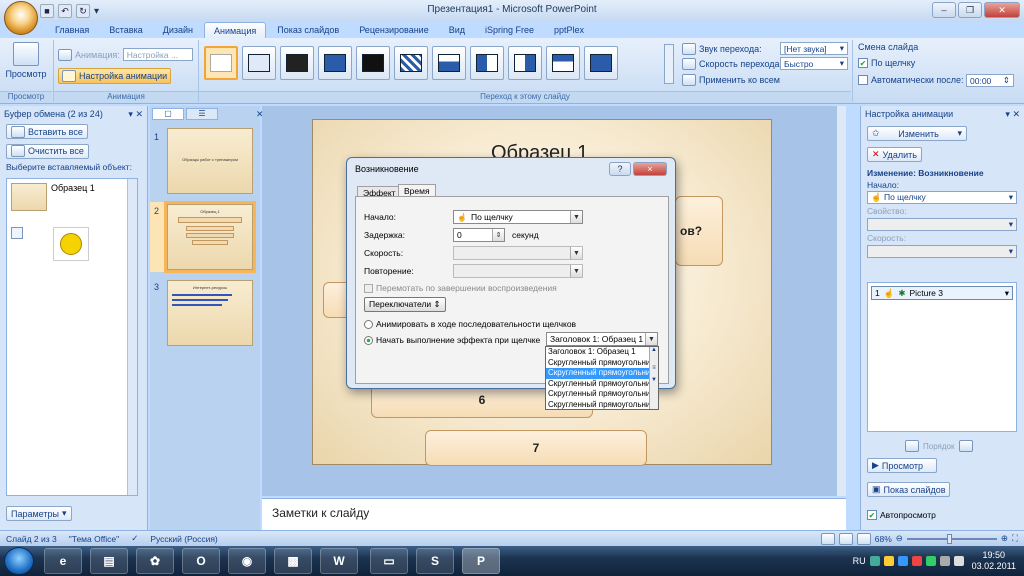 The width and height of the screenshot is (1024, 576). Describe the element at coordinates (259, 63) in the screenshot. I see `transition-fade-smooth` at that location.